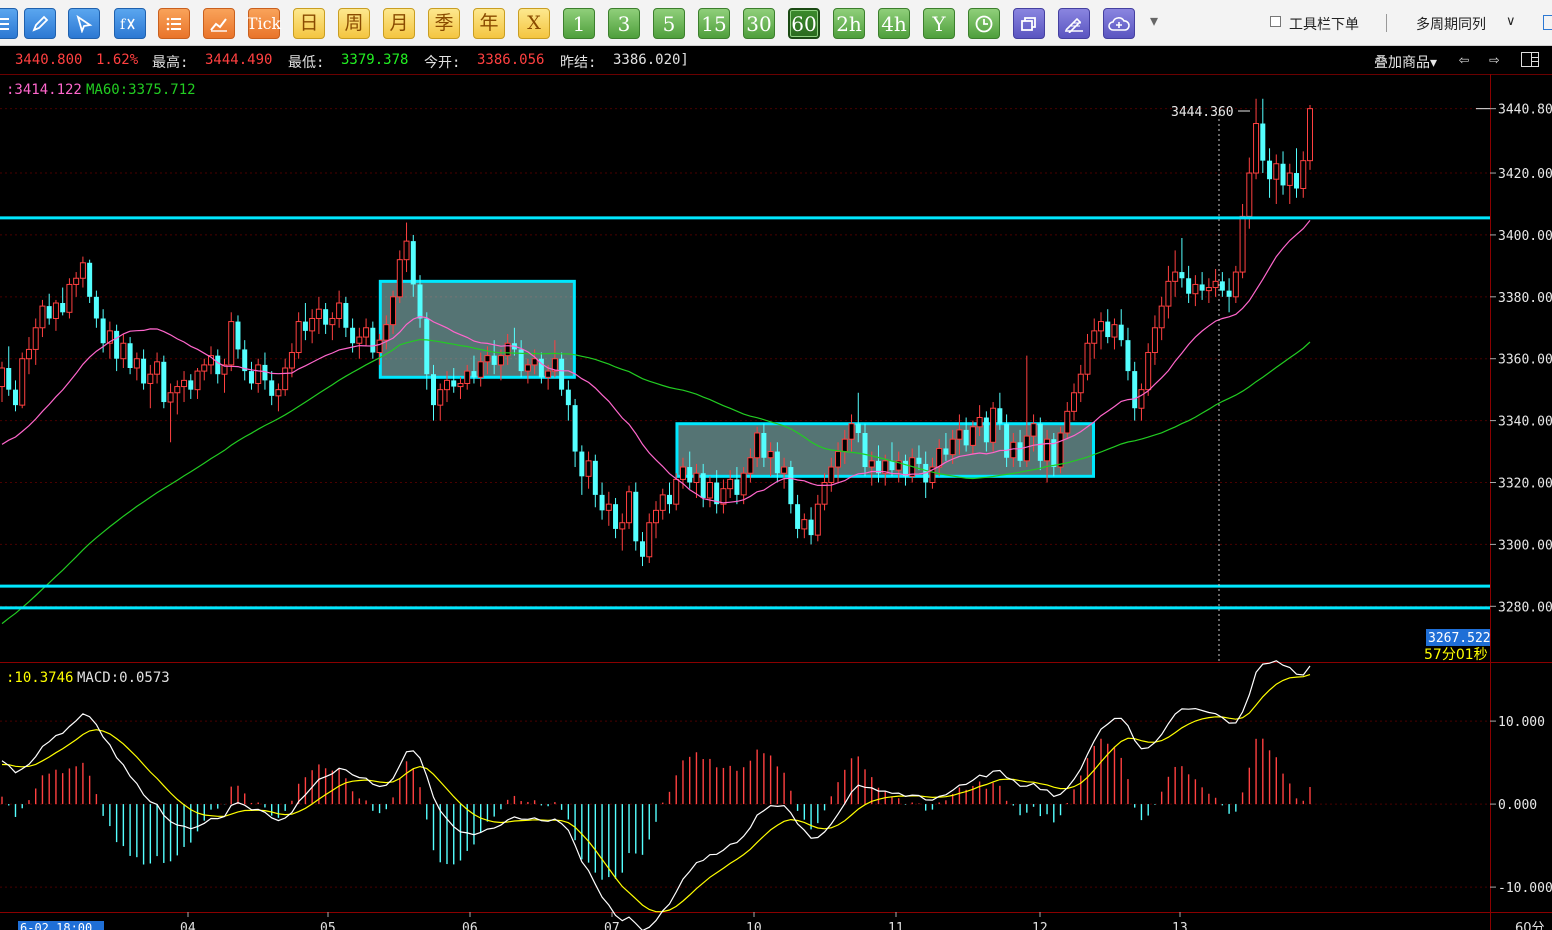 Image resolution: width=1552 pixels, height=930 pixels. I want to click on fx-formula-button: f, so click(130, 23).